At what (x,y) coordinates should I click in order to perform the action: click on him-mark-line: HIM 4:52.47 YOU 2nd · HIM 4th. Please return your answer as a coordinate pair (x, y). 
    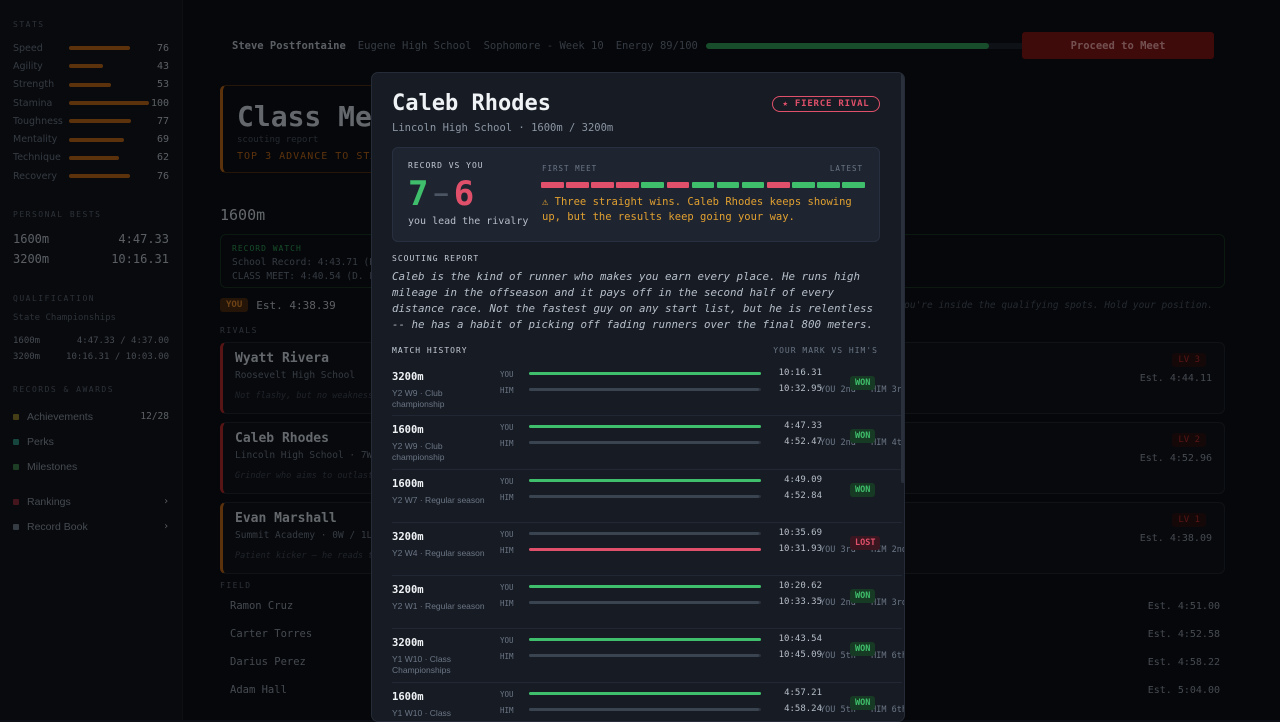
    Looking at the image, I should click on (702, 443).